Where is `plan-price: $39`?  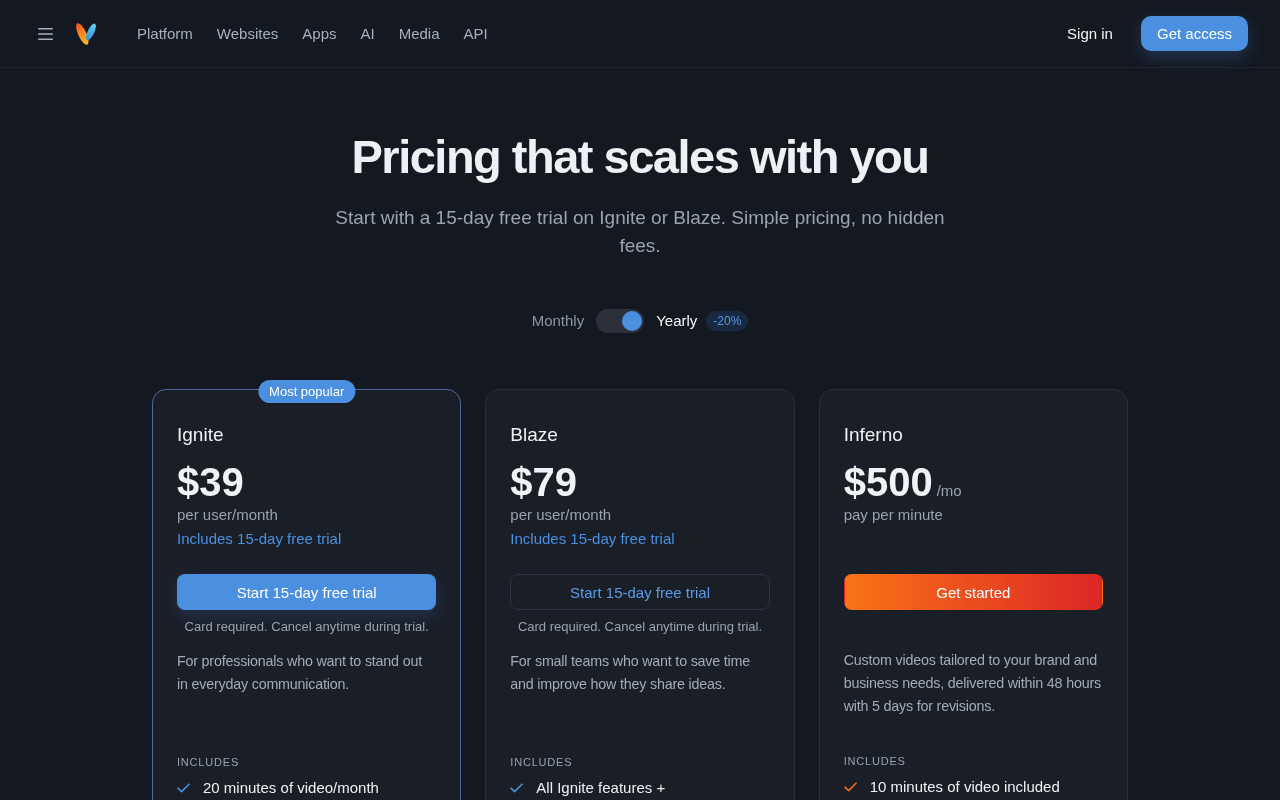 plan-price: $39 is located at coordinates (210, 482).